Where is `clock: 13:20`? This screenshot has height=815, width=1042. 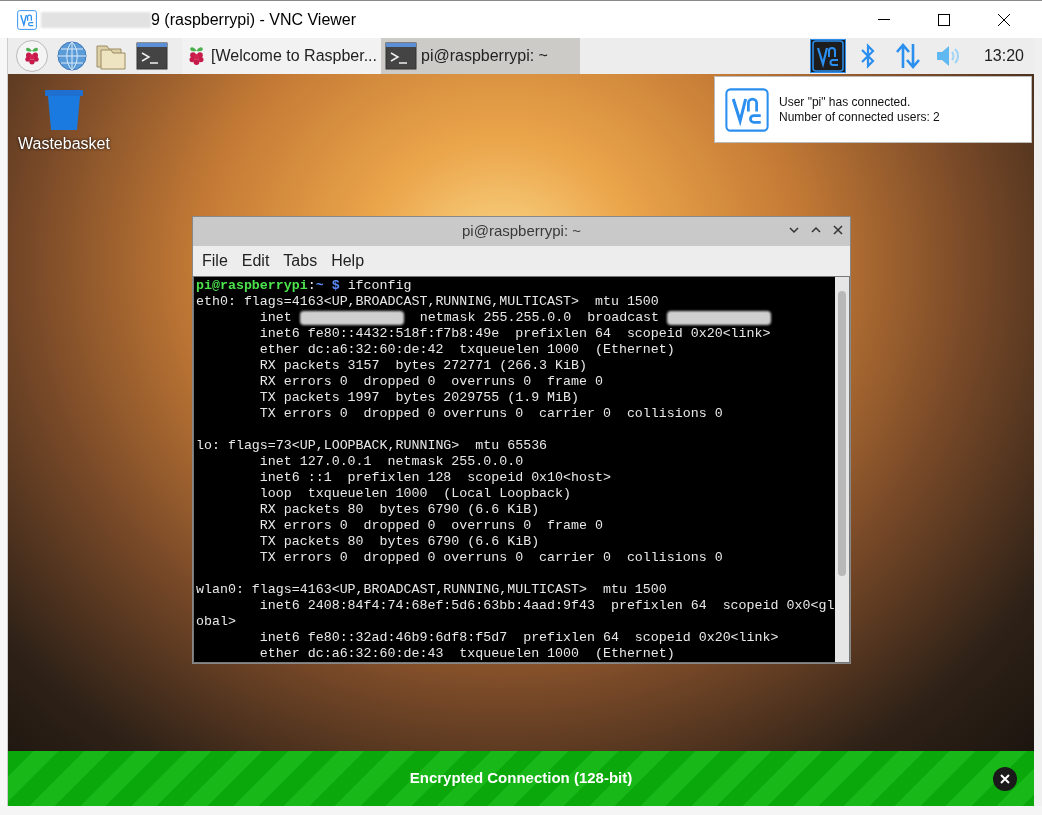
clock: 13:20 is located at coordinates (1003, 56).